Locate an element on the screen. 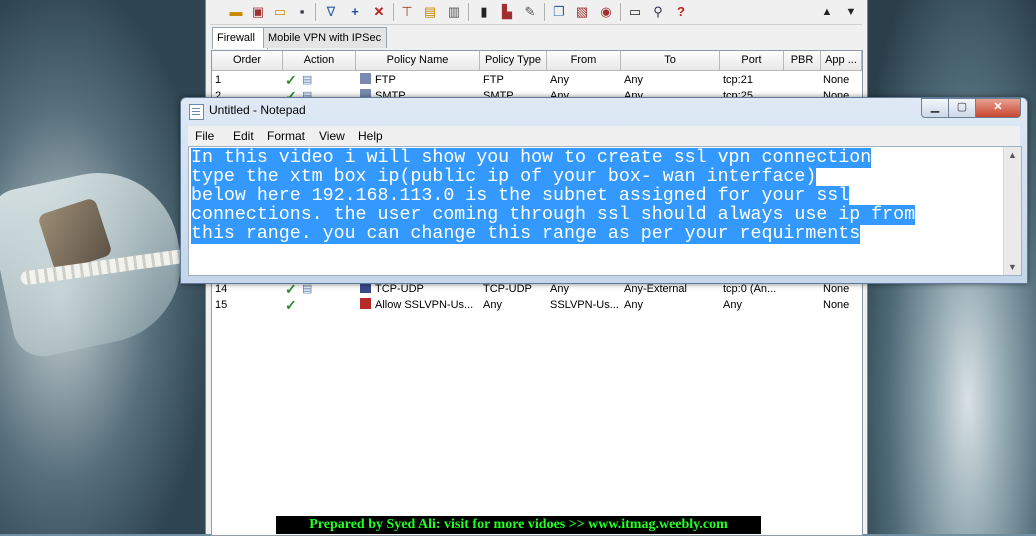 The width and height of the screenshot is (1036, 536). policy-tree-icon: ⊤ is located at coordinates (407, 12).